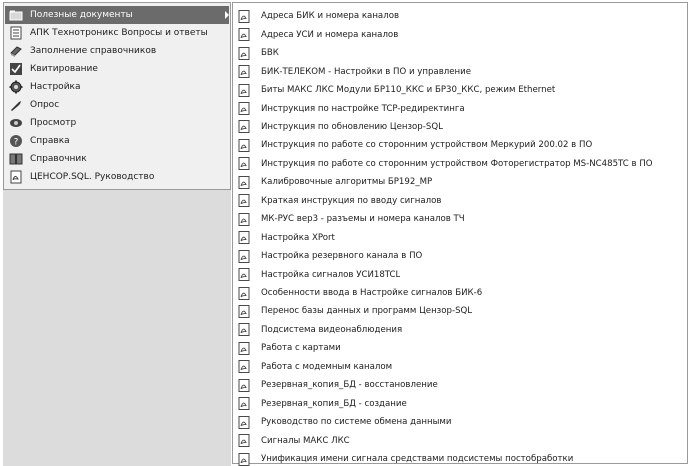 The width and height of the screenshot is (691, 466). Describe the element at coordinates (351, 200) in the screenshot. I see `submenu-item-label: Краткая инструкция по вводу сигналов` at that location.